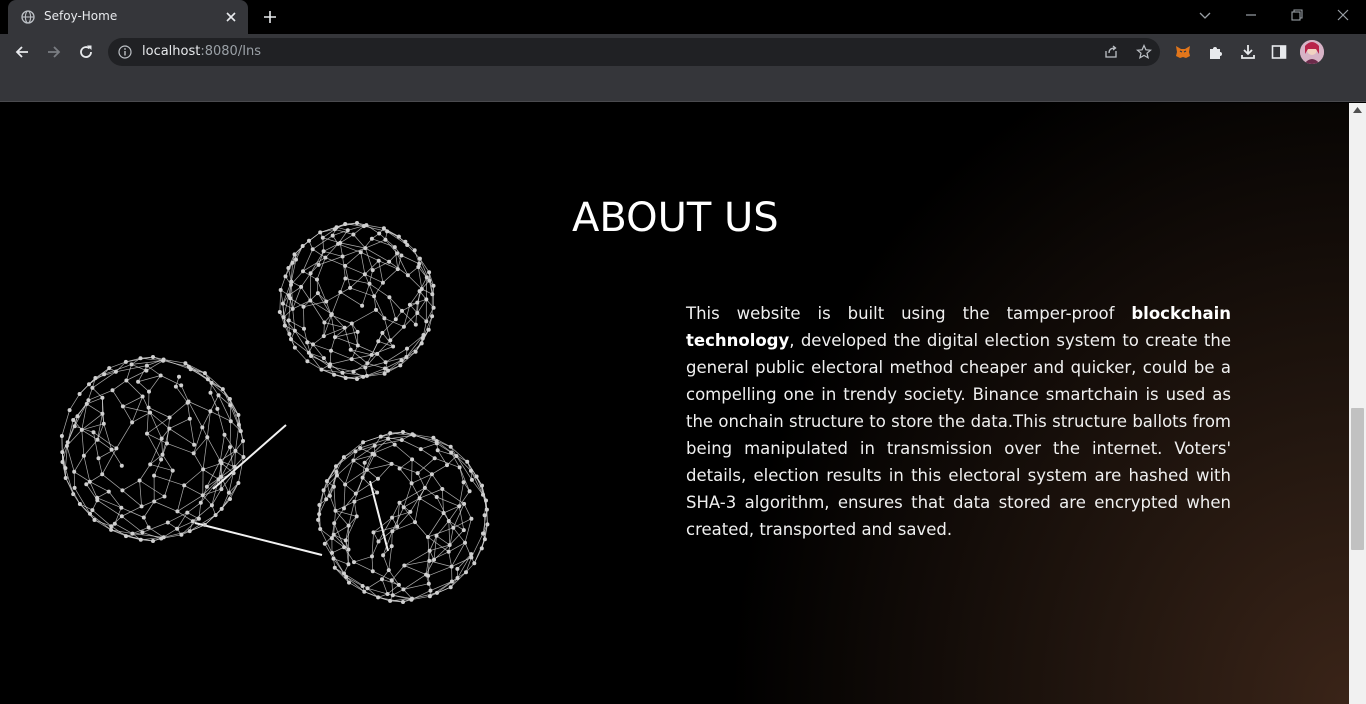  I want to click on side-panel-icon, so click(1279, 52).